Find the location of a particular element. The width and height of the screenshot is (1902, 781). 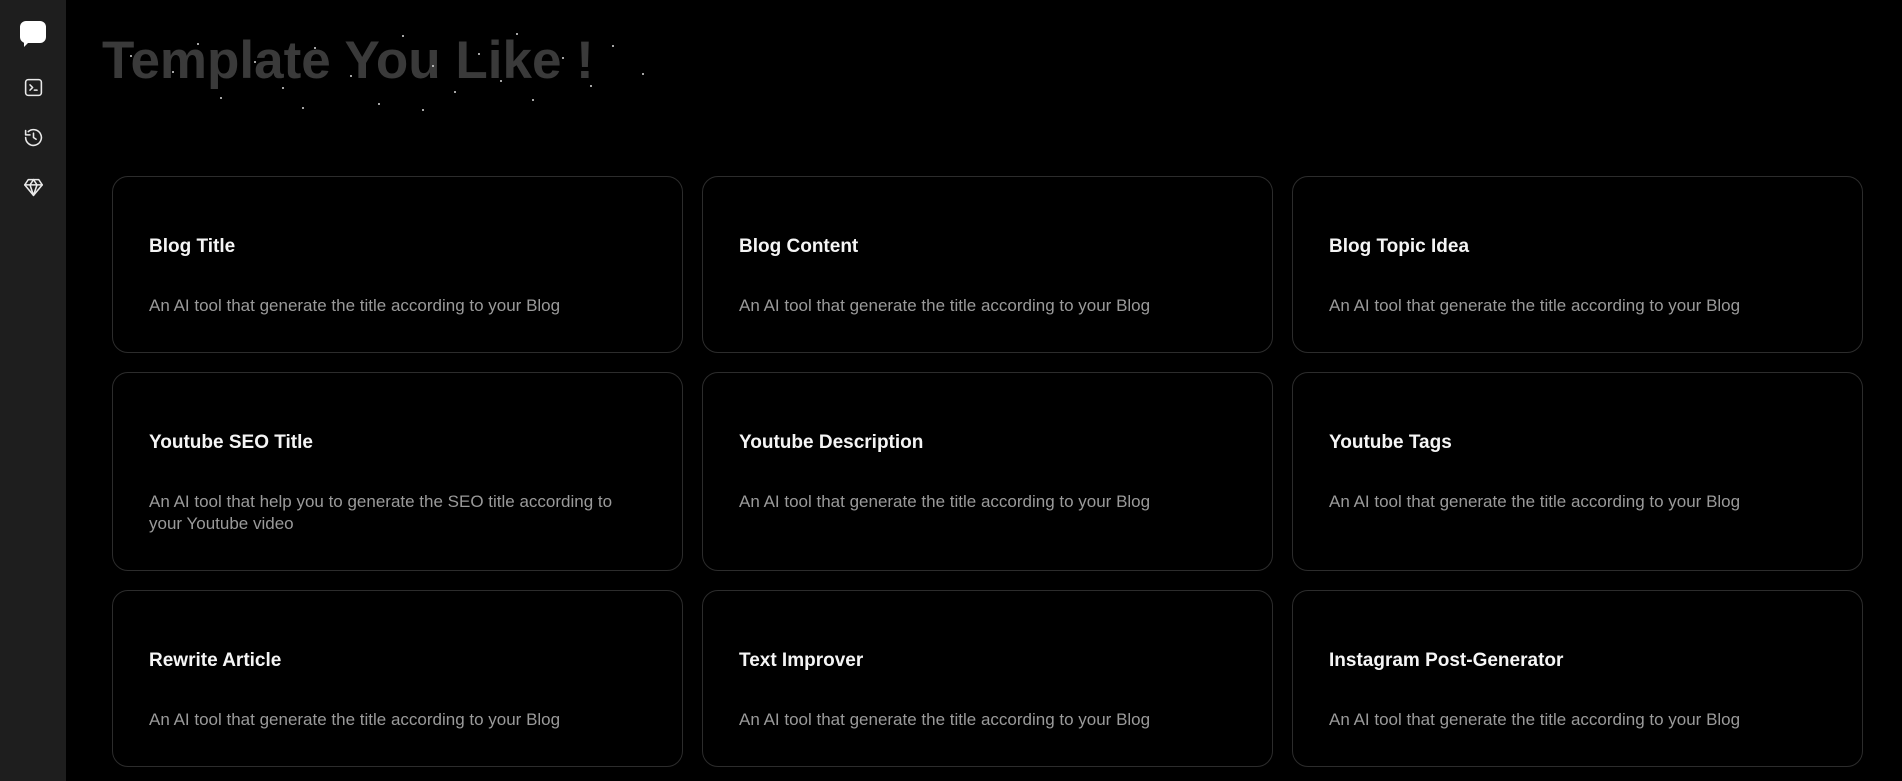

card-title: Youtube SEO Title is located at coordinates (231, 442).